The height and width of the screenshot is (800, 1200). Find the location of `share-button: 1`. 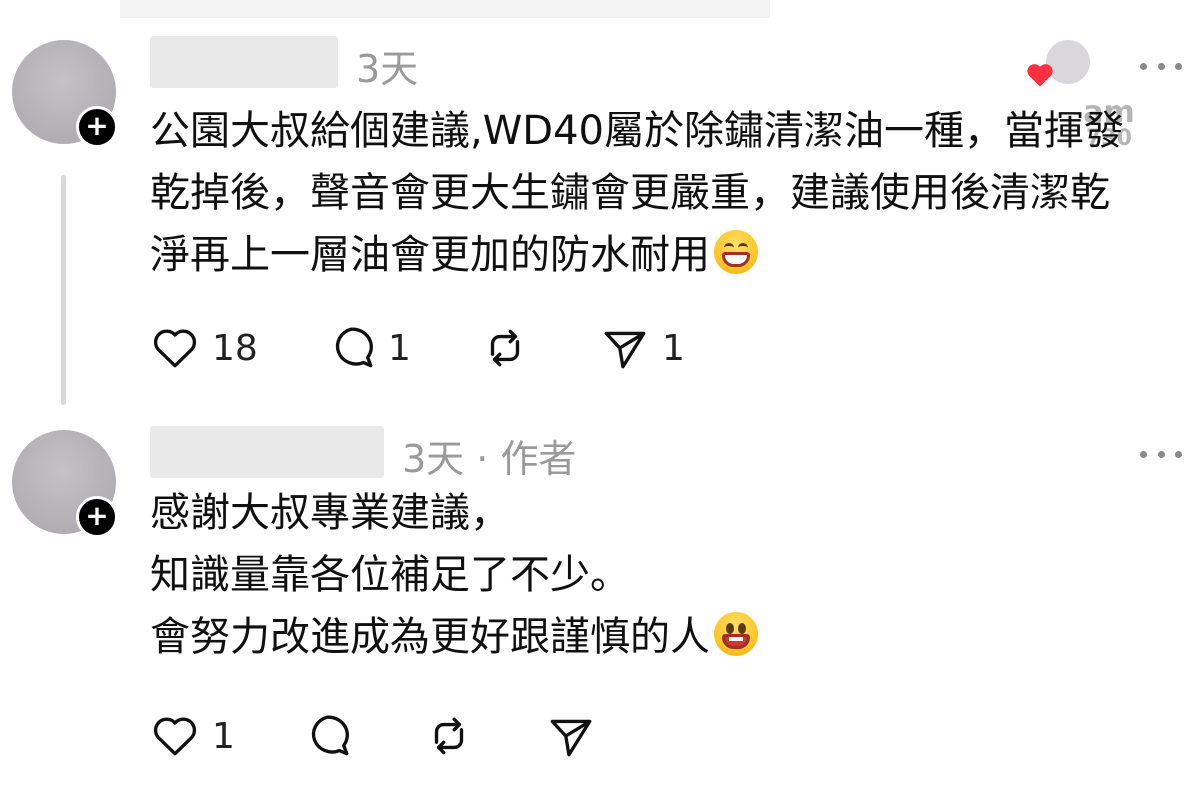

share-button: 1 is located at coordinates (642, 348).